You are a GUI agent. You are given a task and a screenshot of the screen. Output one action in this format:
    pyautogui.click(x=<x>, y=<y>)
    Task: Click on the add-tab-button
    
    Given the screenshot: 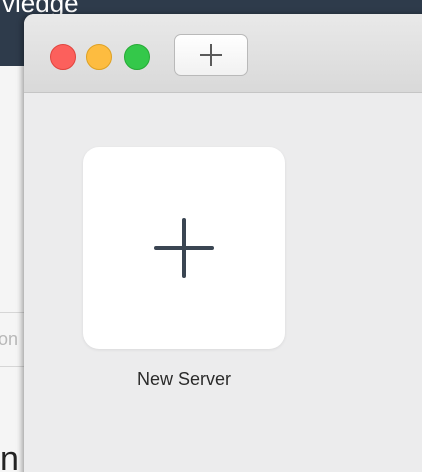 What is the action you would take?
    pyautogui.click(x=211, y=55)
    